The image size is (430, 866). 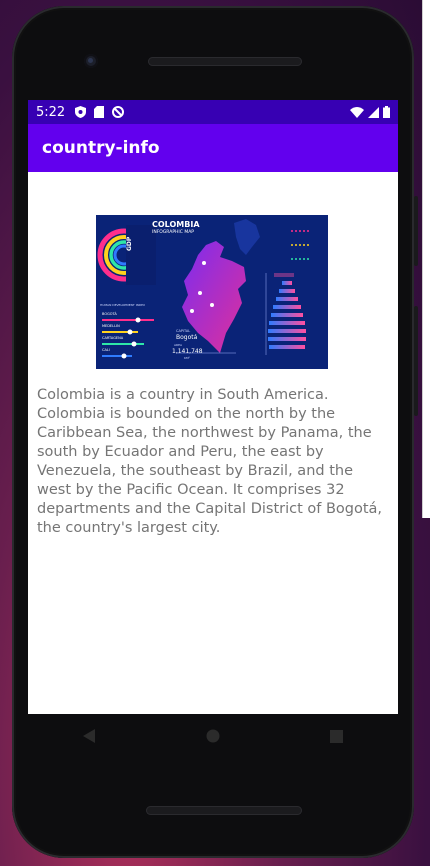 What do you see at coordinates (187, 358) in the screenshot?
I see `area-unit: KM²` at bounding box center [187, 358].